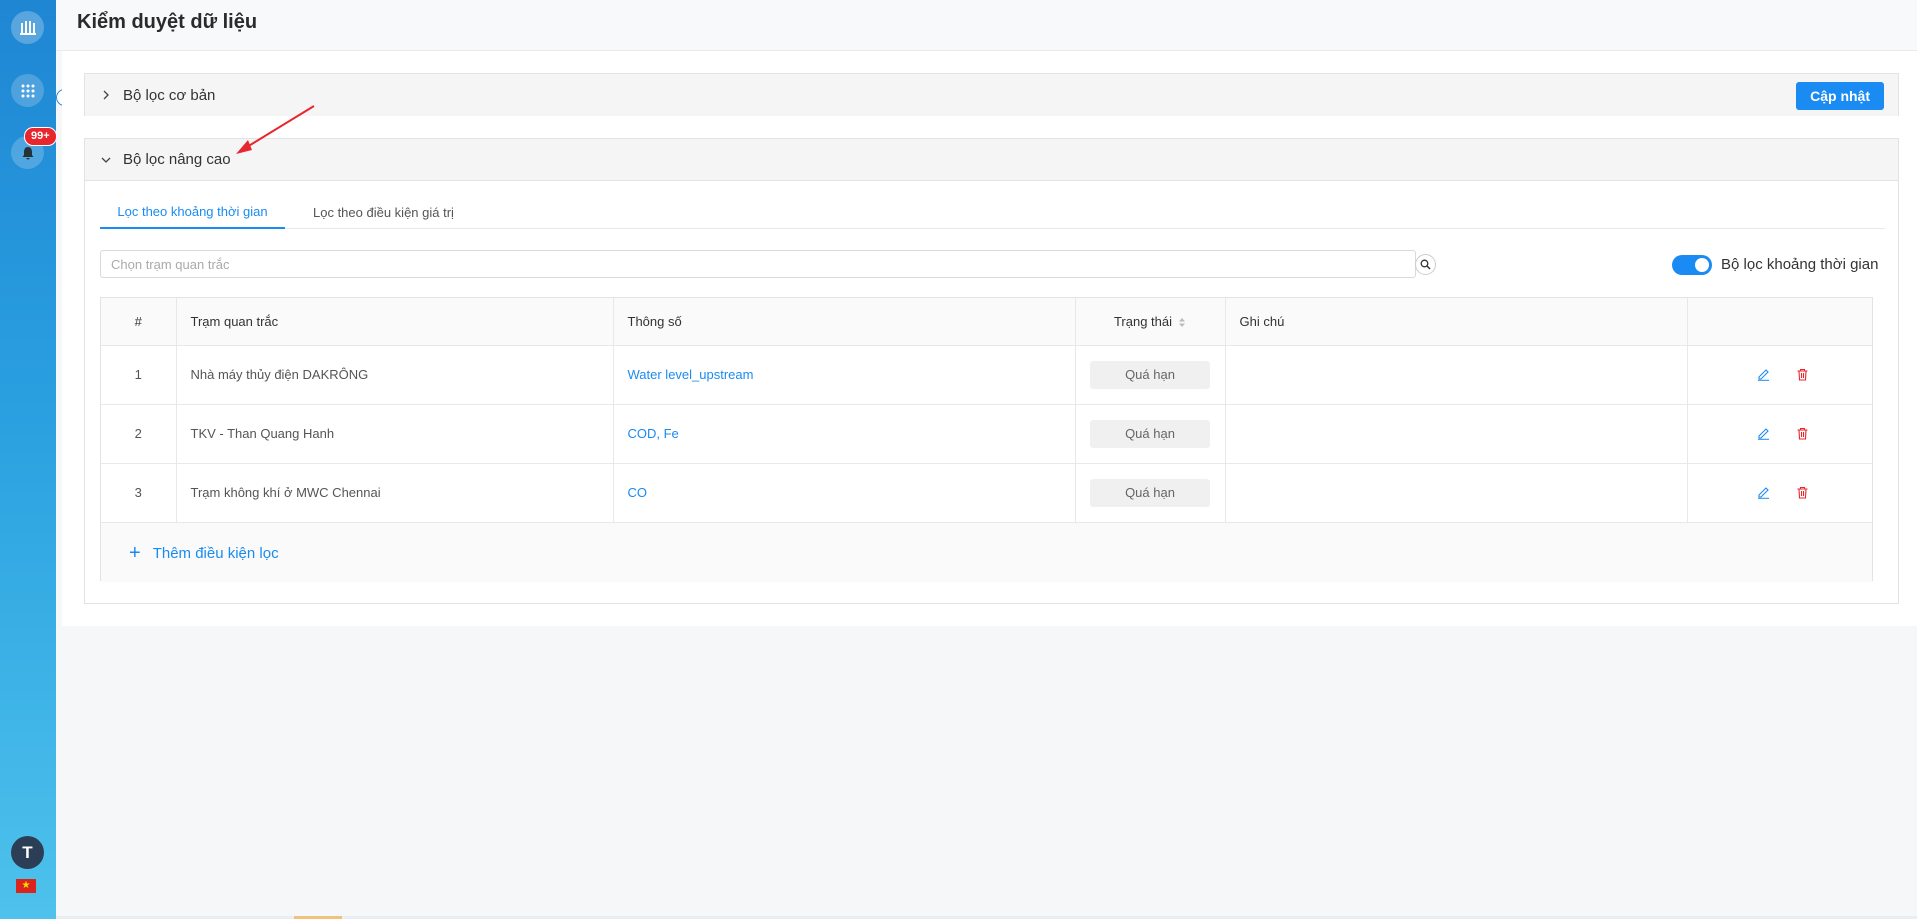  I want to click on page-header: Kiểm duyệt dữ liệu, so click(986, 25).